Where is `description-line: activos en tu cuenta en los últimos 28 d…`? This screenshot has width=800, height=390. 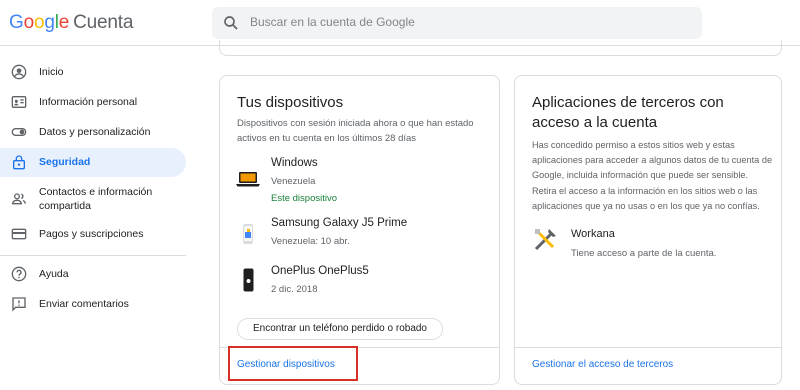
description-line: activos en tu cuenta en los últimos 28 d… is located at coordinates (327, 138).